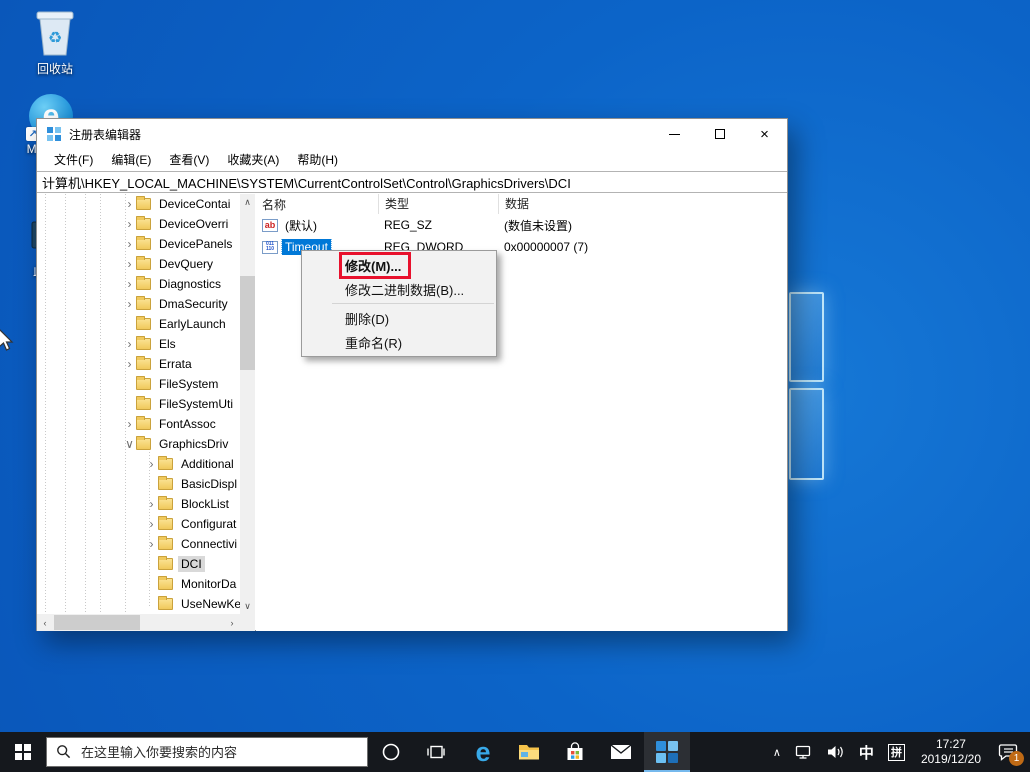 This screenshot has width=1030, height=772. I want to click on tree-node: DCI, so click(138, 564).